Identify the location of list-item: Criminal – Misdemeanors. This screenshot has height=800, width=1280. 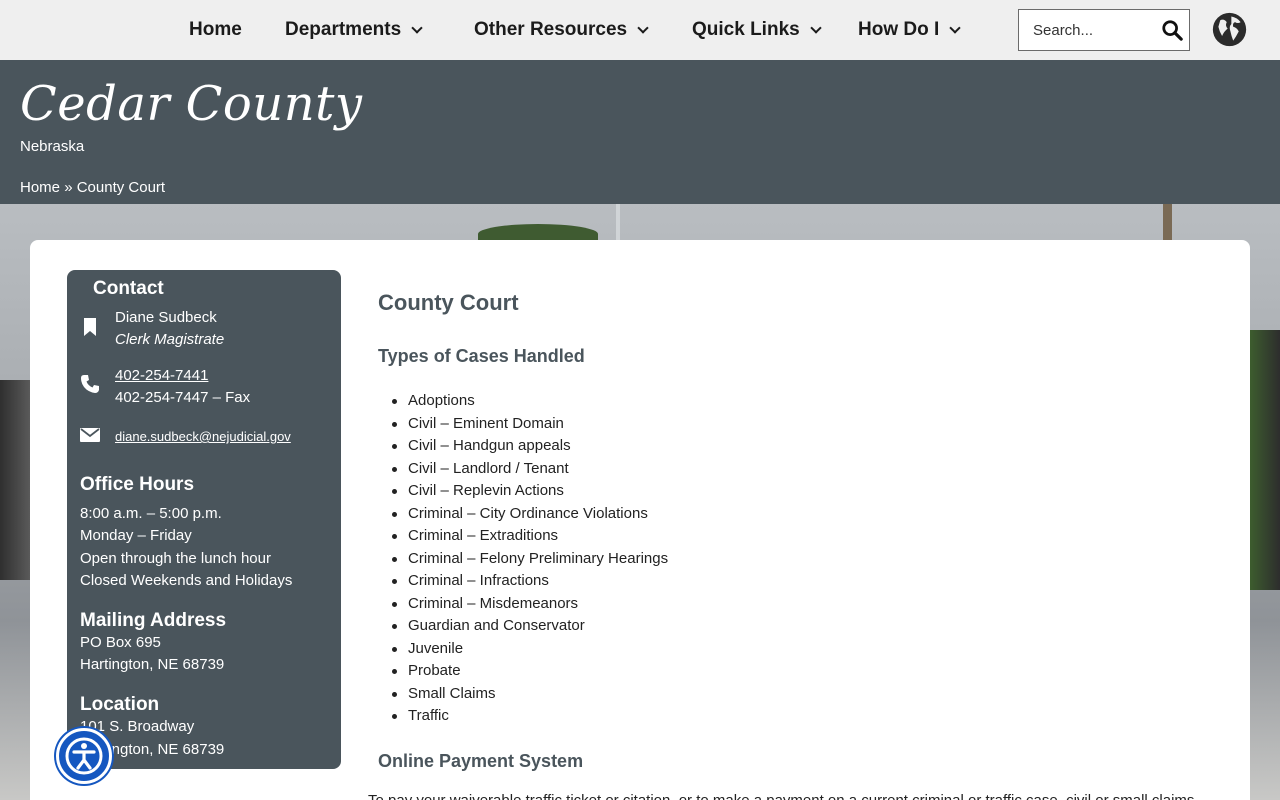
(529, 604).